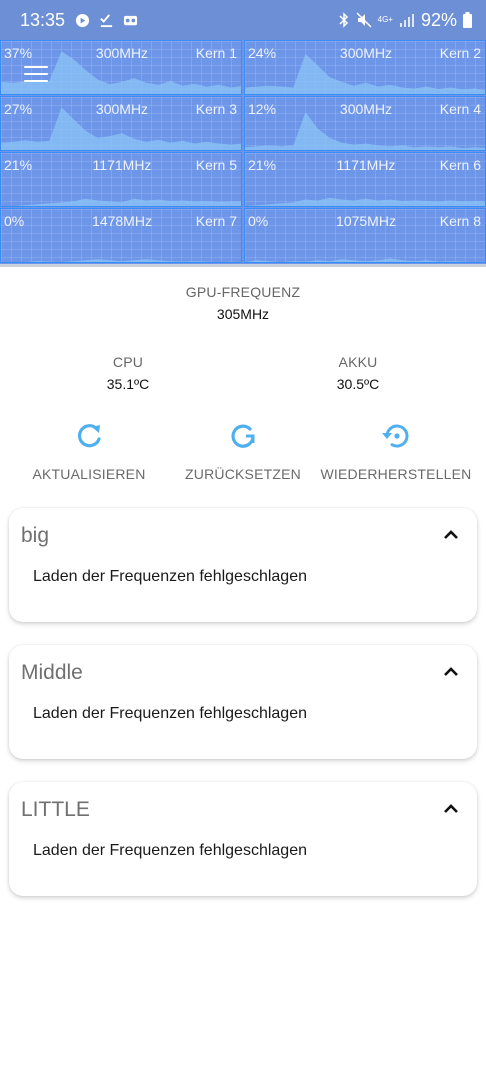  Describe the element at coordinates (243, 20) in the screenshot. I see `status-bar: 13:35 4G+ 92%` at that location.